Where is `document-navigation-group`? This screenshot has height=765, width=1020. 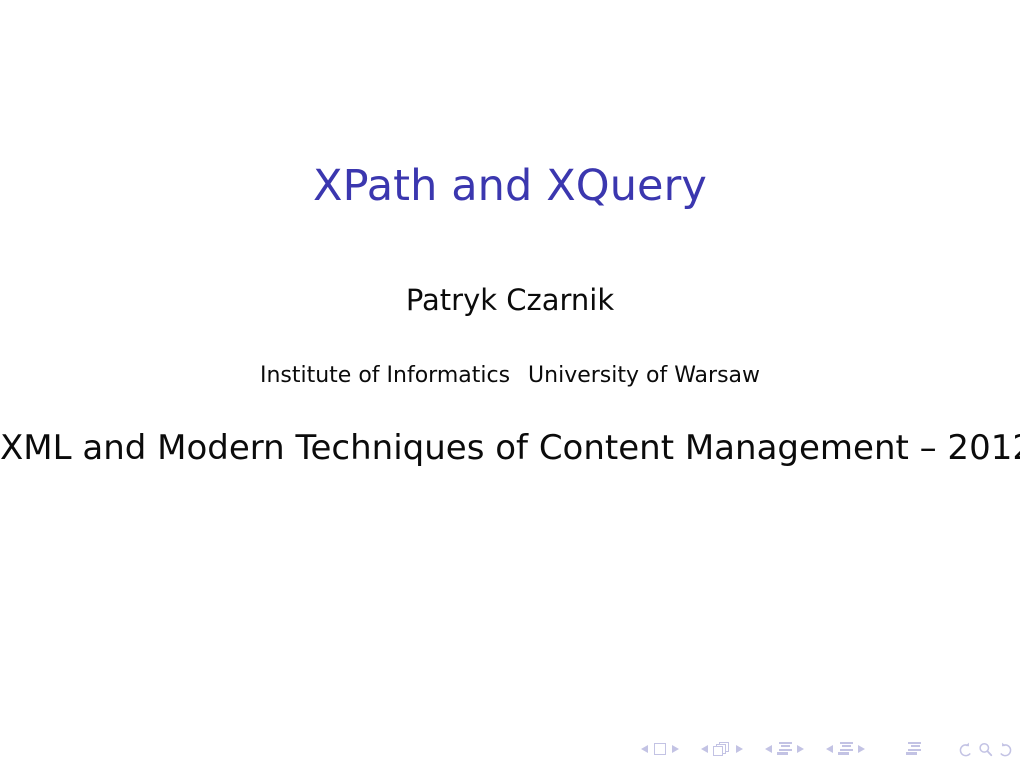
document-navigation-group is located at coordinates (914, 749).